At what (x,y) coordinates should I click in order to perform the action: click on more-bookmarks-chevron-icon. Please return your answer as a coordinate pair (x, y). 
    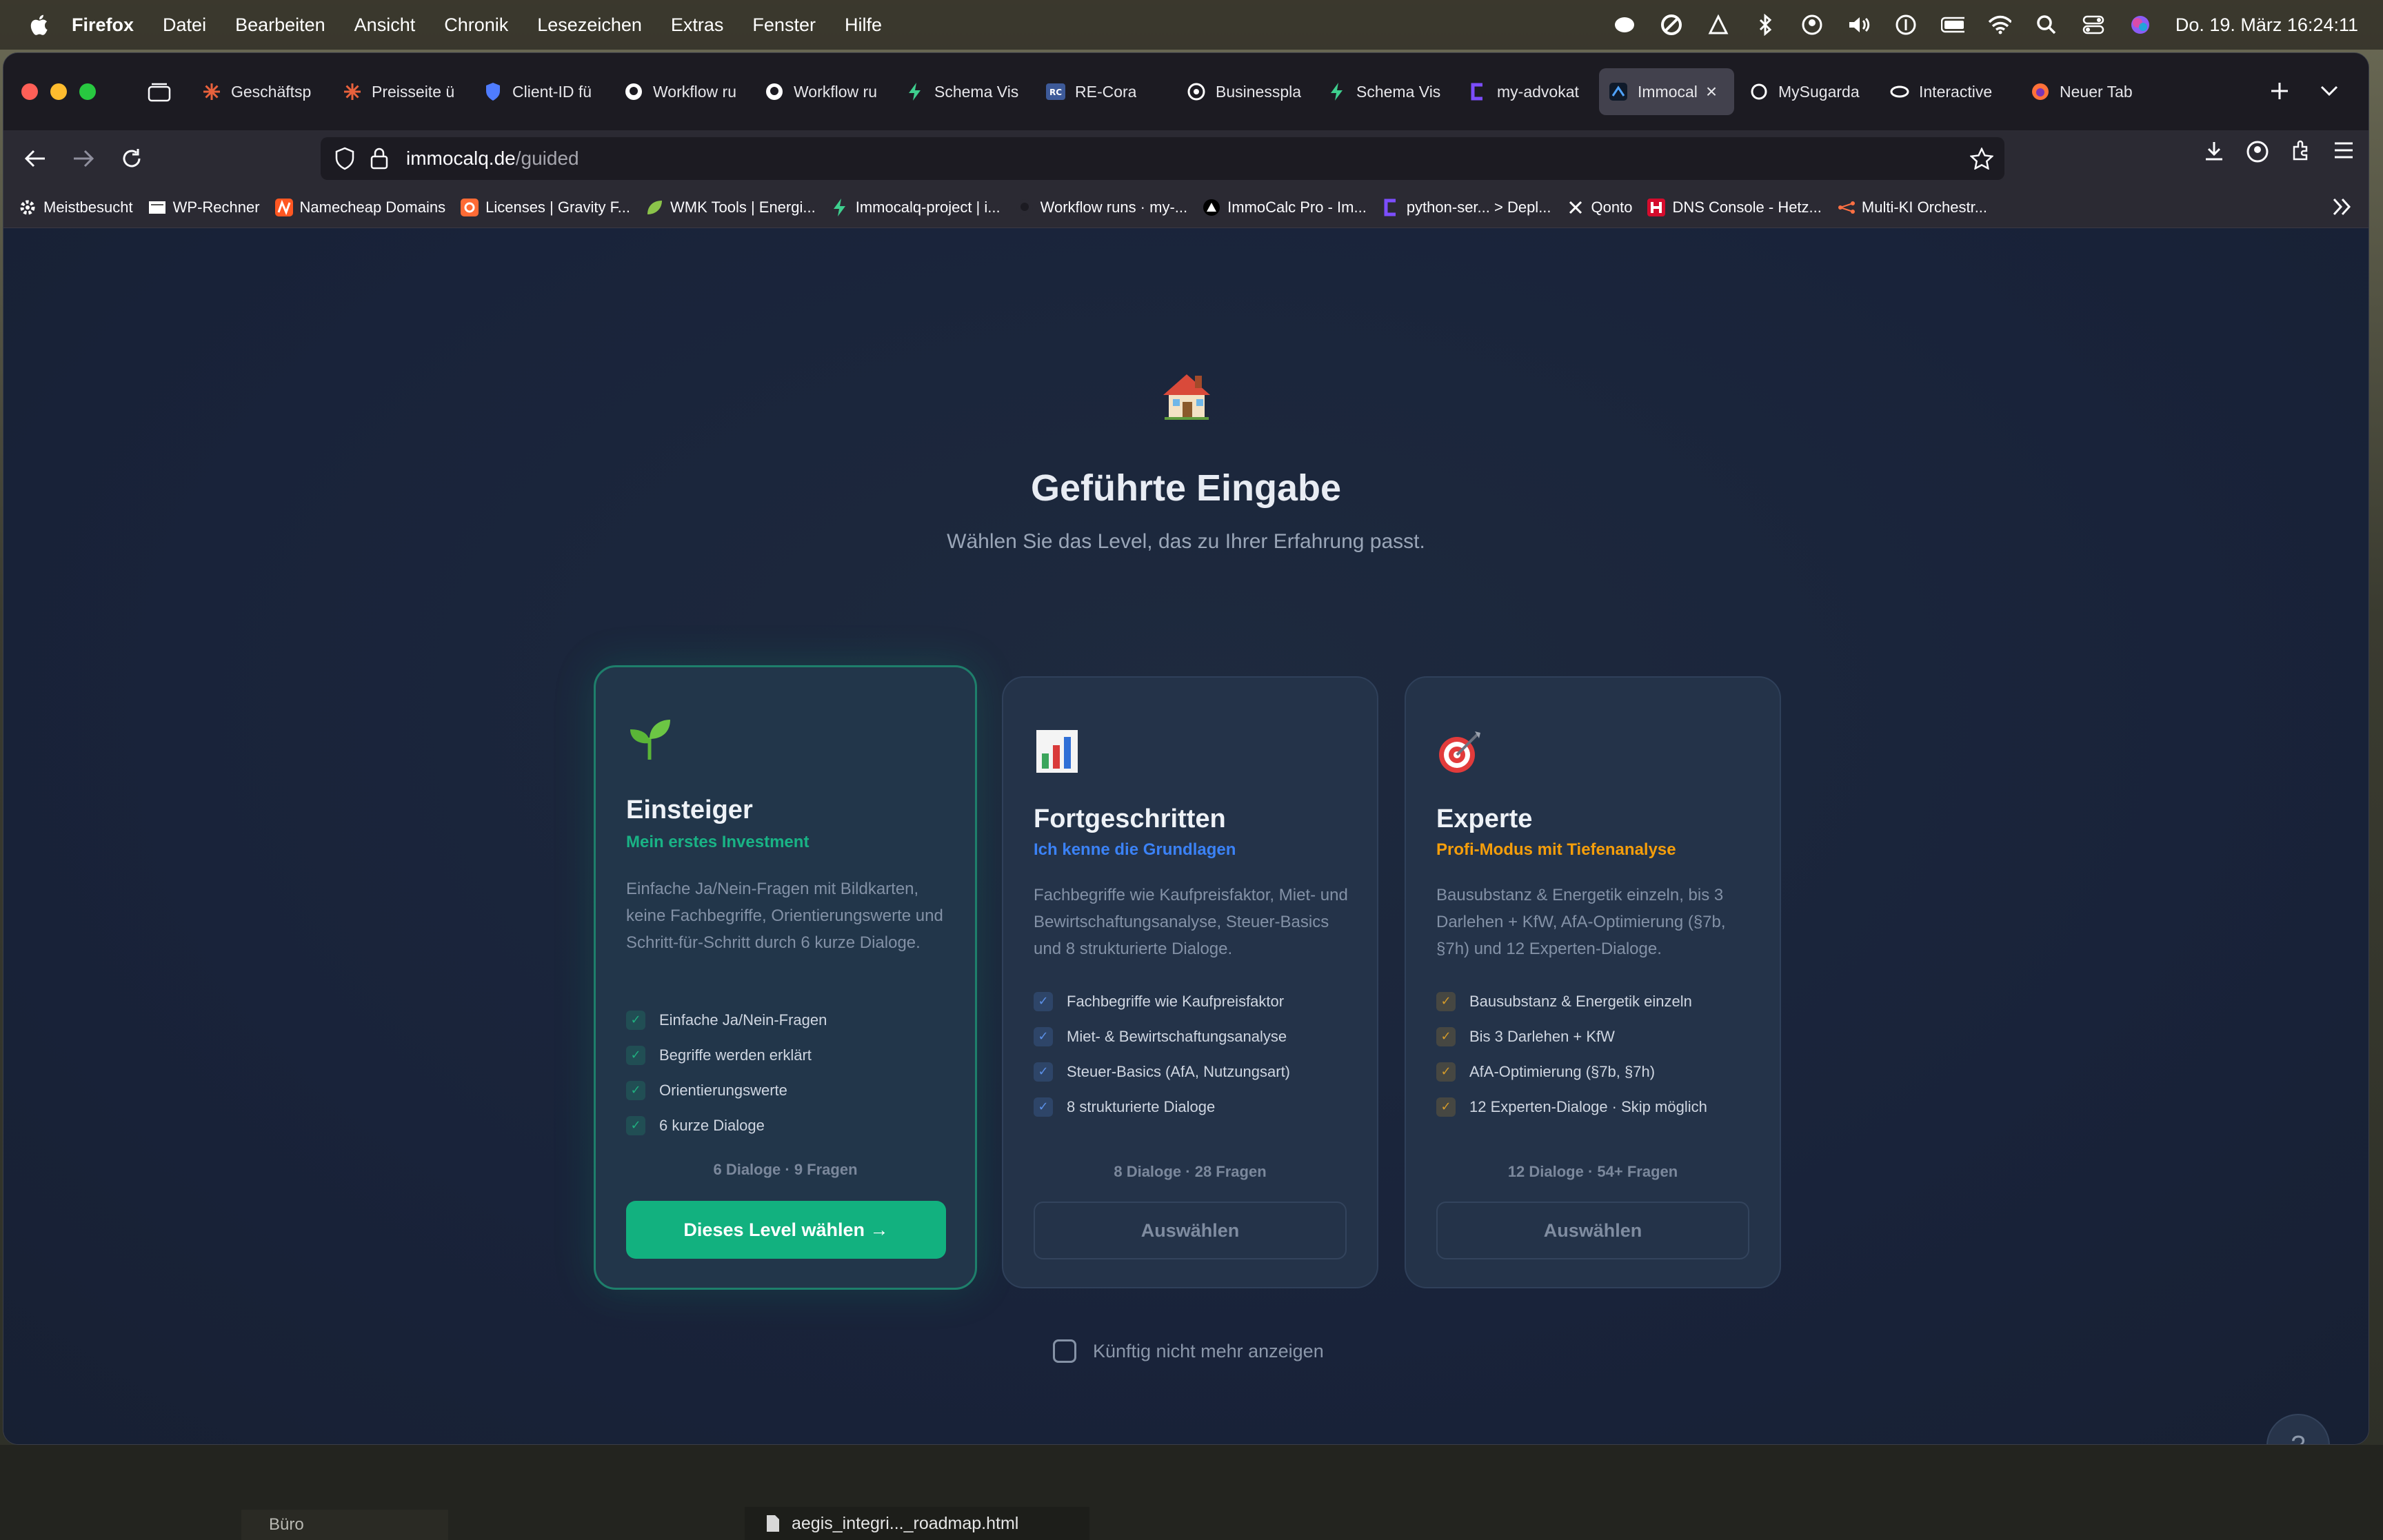
    Looking at the image, I should click on (2341, 209).